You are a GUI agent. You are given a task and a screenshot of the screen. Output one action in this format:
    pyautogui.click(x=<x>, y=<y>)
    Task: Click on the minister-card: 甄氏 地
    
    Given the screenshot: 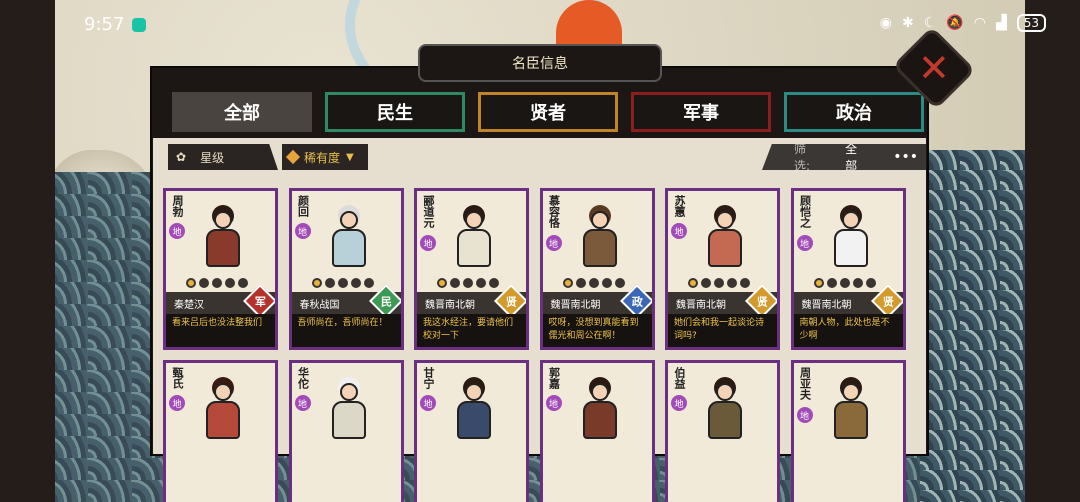 What is the action you would take?
    pyautogui.click(x=220, y=431)
    